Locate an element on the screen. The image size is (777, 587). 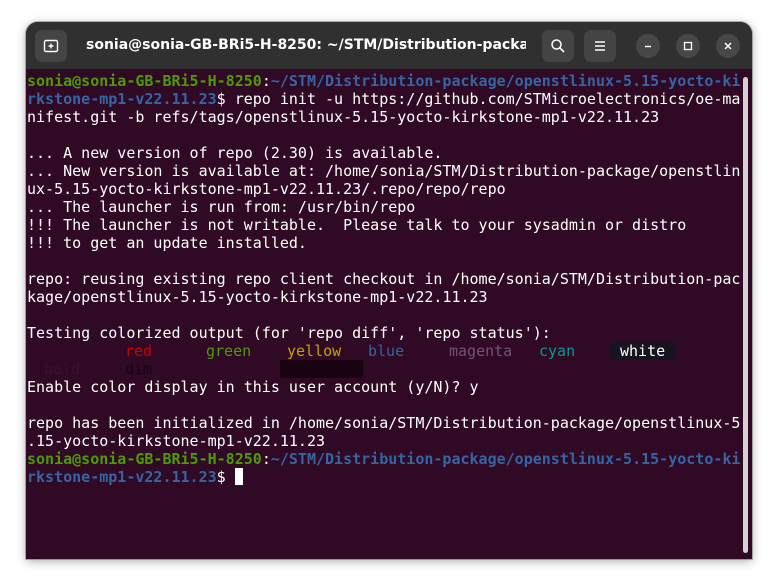
color-sample-ul: ul is located at coordinates (215, 369).